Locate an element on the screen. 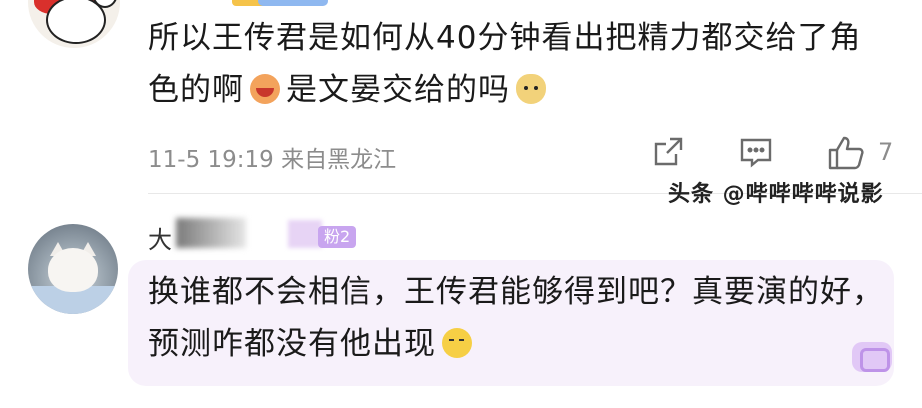 This screenshot has height=408, width=922. watermark: 头条 @哔哔哔哔说影 is located at coordinates (776, 194).